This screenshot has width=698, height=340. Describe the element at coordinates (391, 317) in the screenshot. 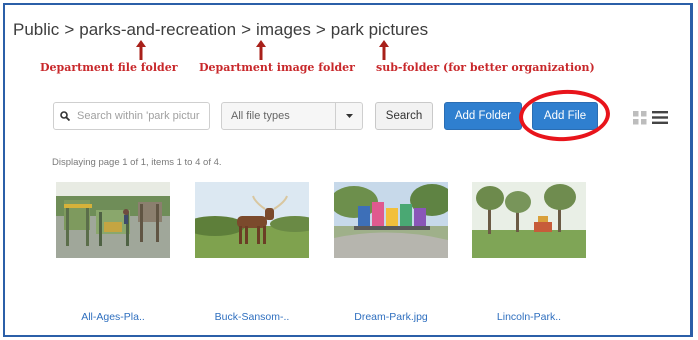

I see `file-name-link: Dream-Park.jpg` at that location.